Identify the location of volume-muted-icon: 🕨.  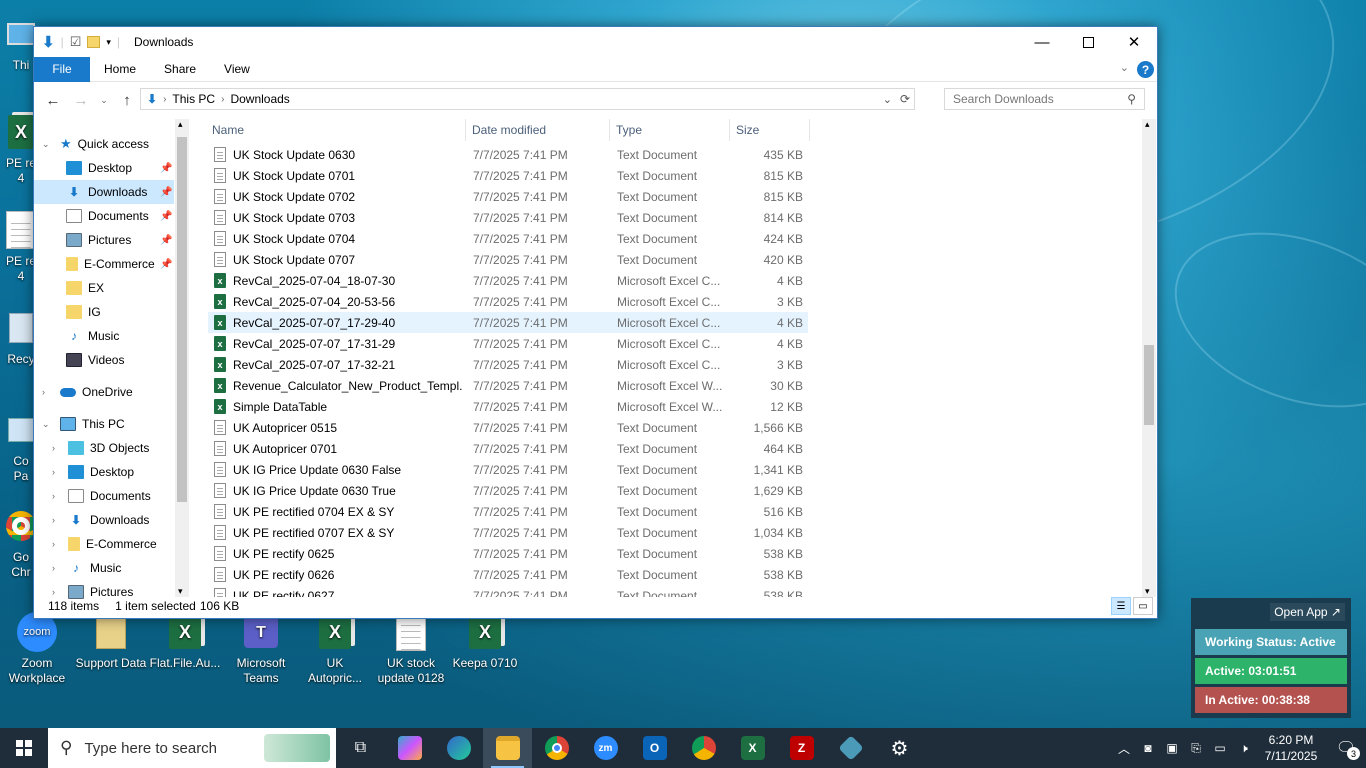
(1244, 748).